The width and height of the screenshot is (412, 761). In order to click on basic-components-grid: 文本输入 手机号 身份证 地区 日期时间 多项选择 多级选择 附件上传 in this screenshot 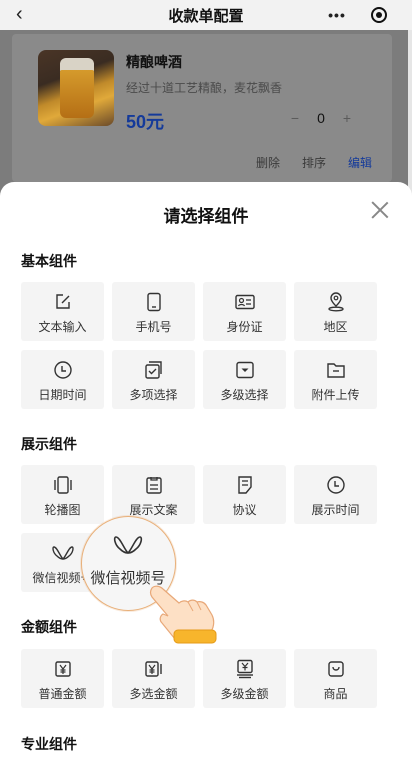, I will do `click(199, 345)`.